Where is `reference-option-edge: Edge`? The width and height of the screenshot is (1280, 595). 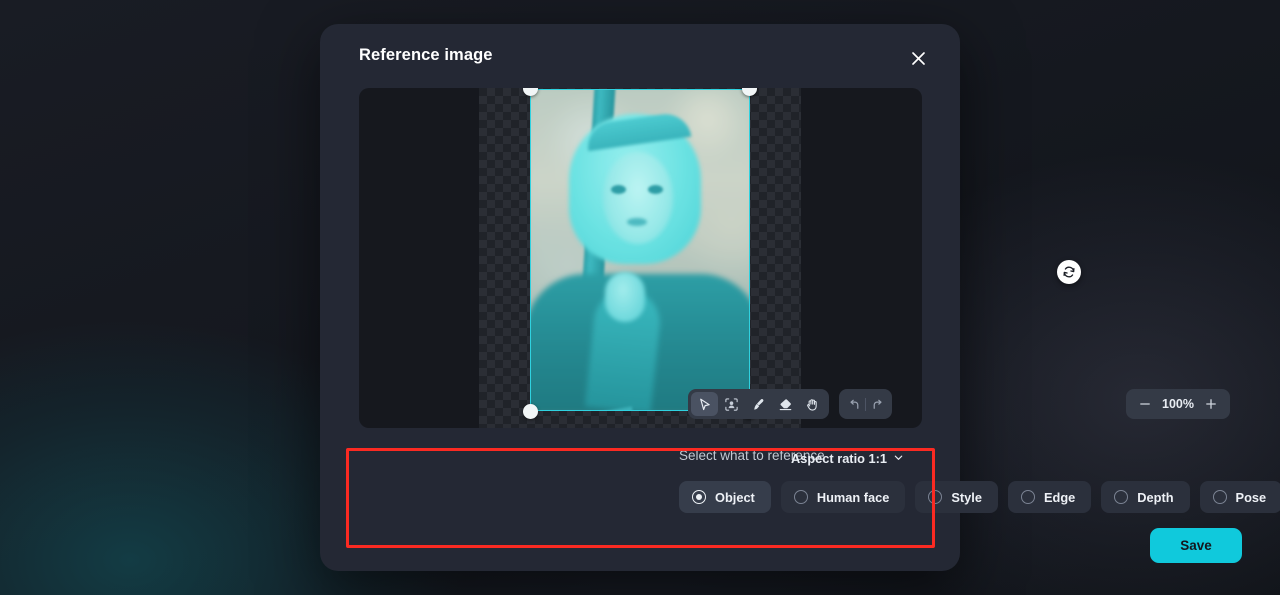 reference-option-edge: Edge is located at coordinates (1049, 497).